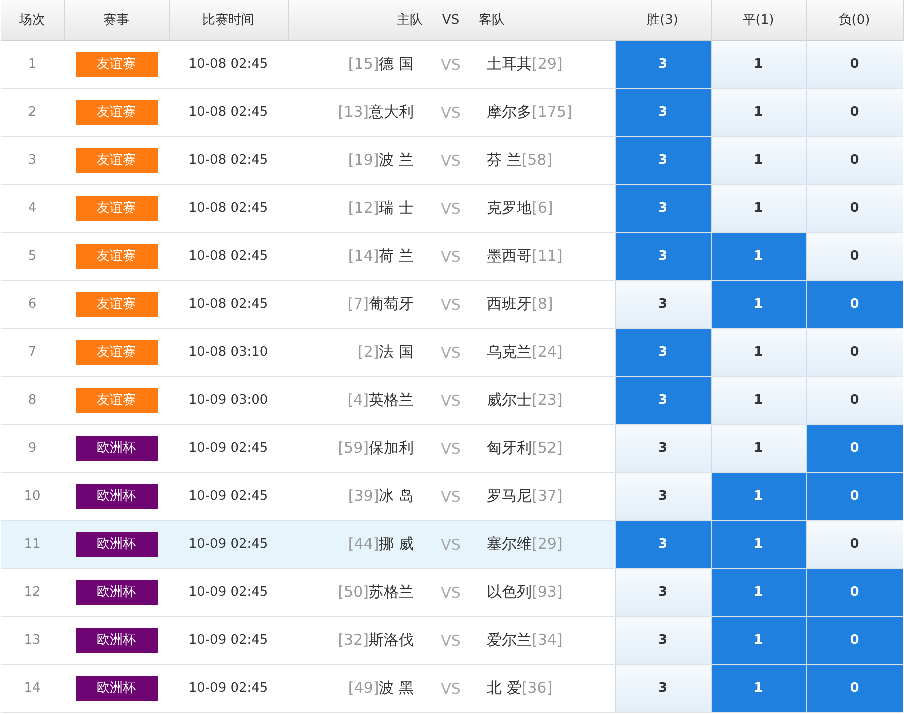  I want to click on team-rank: [34], so click(547, 640).